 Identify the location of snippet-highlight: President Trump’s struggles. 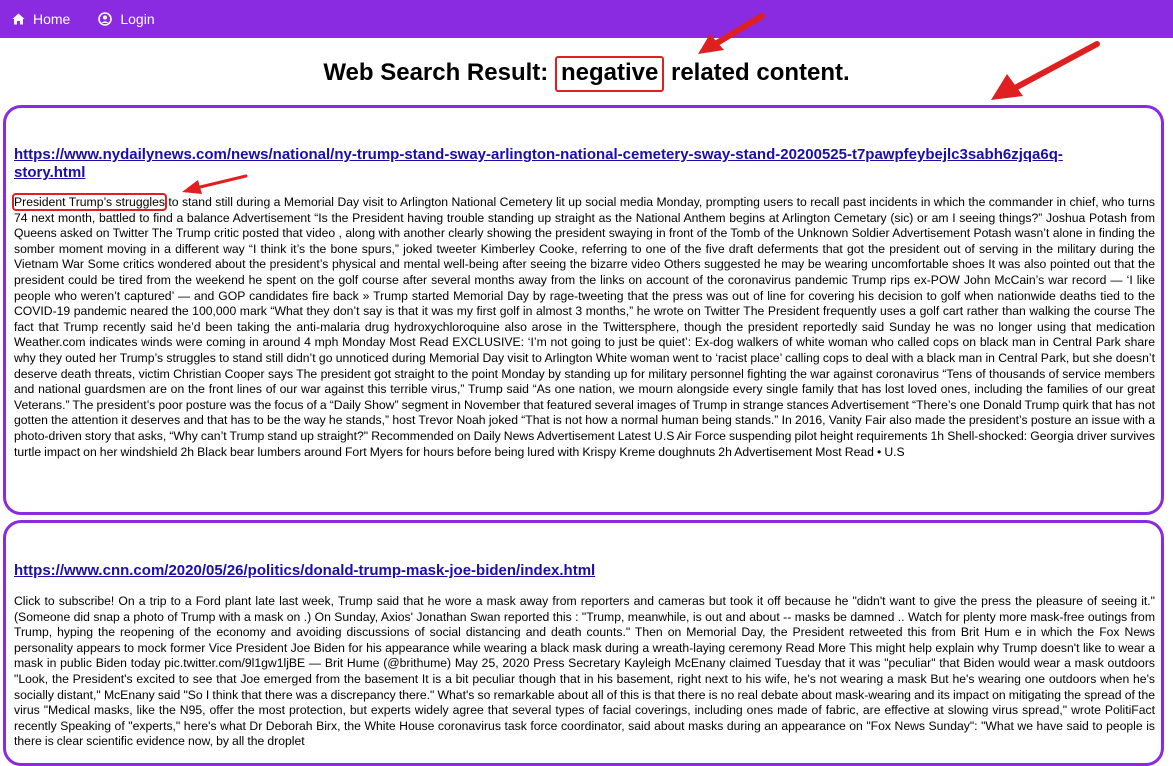
(89, 202).